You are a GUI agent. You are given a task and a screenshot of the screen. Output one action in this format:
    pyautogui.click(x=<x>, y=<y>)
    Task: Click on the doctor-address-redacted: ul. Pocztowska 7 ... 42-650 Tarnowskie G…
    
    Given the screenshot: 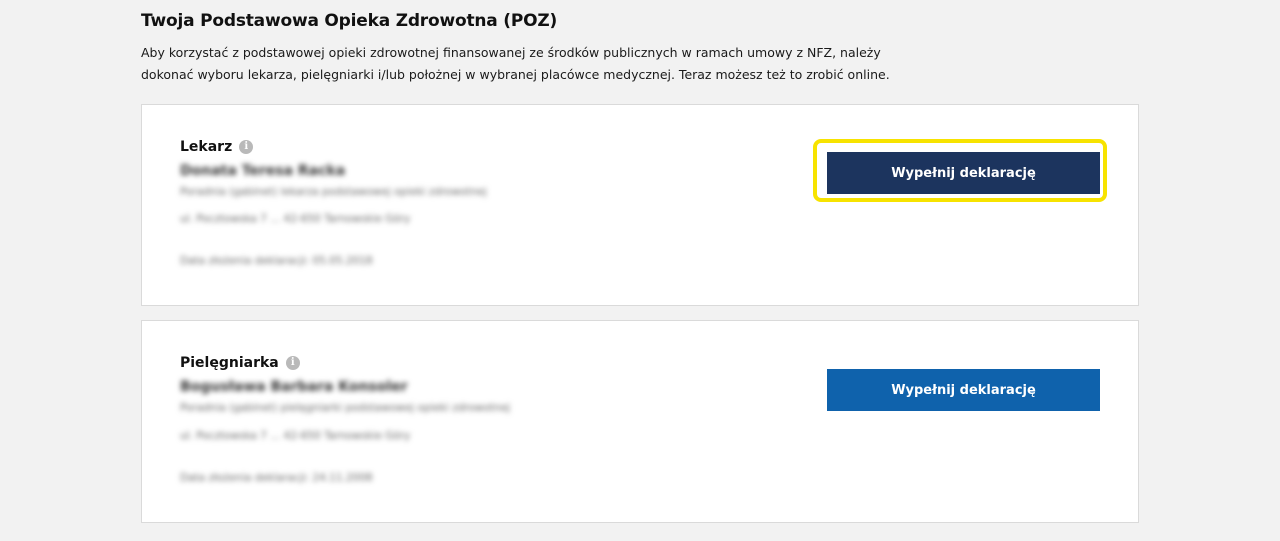 What is the action you would take?
    pyautogui.click(x=295, y=219)
    